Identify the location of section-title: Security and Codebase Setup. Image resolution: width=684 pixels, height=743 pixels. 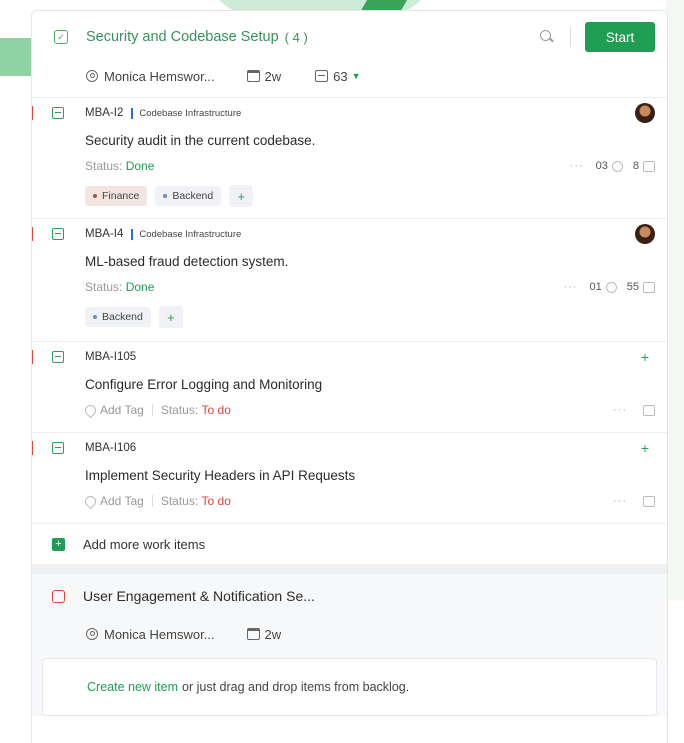
(182, 37).